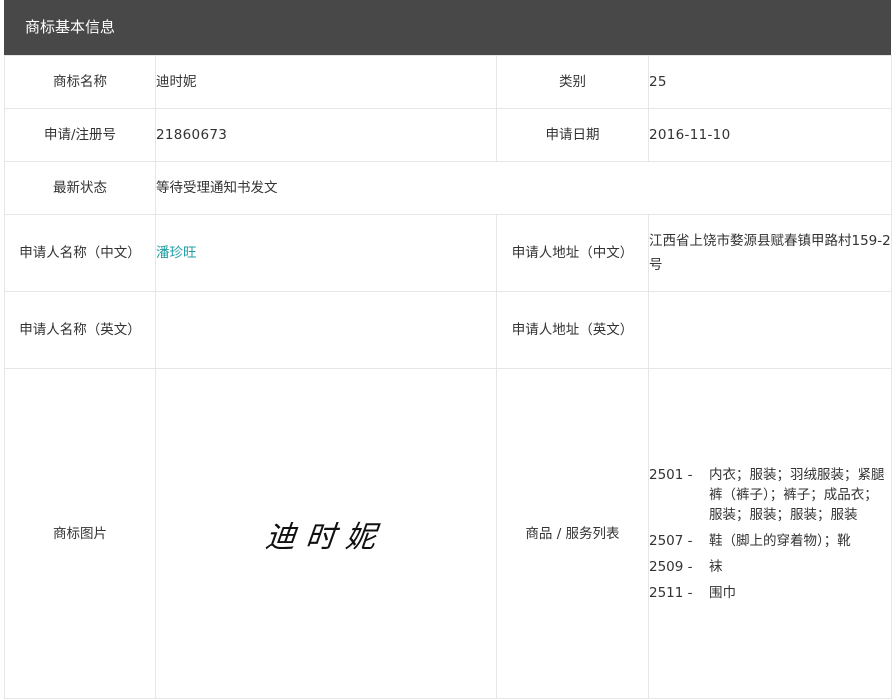  What do you see at coordinates (797, 494) in the screenshot?
I see `goods-description: 内衣；服装；羽绒服装；紧腿裤（裤子）；裤子；成品衣；服装；服装；服装；服装` at bounding box center [797, 494].